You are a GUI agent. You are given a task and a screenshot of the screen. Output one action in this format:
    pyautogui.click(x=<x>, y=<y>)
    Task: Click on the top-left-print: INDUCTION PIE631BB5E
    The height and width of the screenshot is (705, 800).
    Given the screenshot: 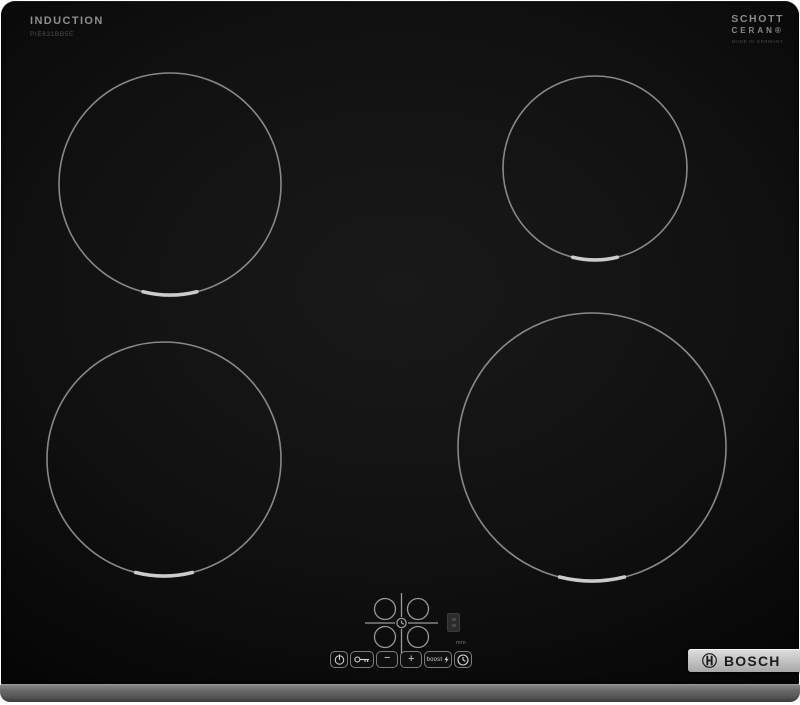 What is the action you would take?
    pyautogui.click(x=67, y=26)
    